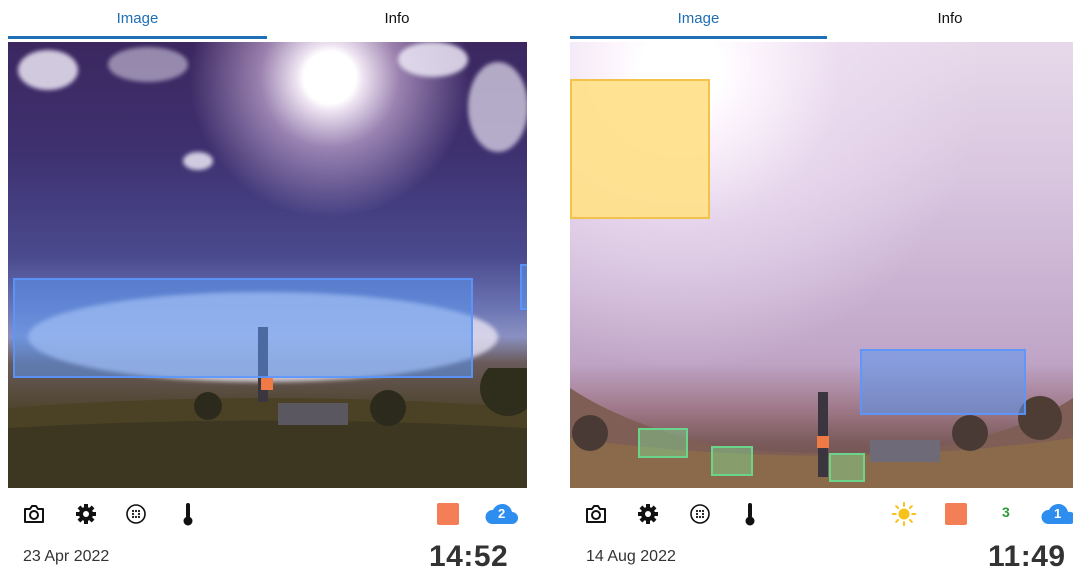  I want to click on toolbar: 2, so click(267, 515).